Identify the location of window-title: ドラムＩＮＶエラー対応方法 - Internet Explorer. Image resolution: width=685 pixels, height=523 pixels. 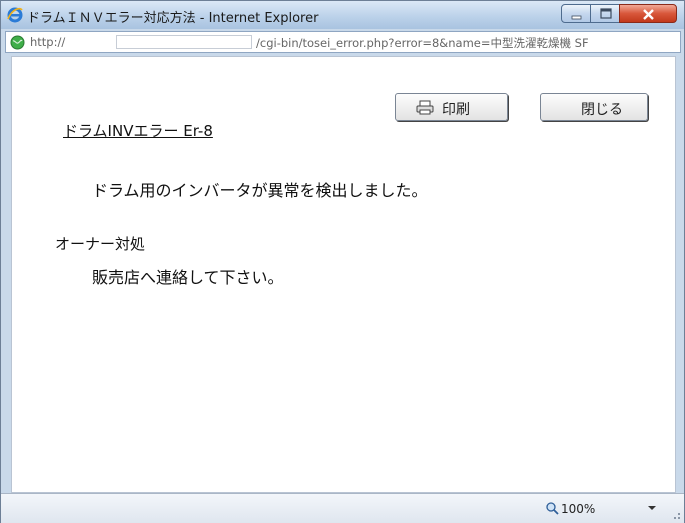
(173, 18).